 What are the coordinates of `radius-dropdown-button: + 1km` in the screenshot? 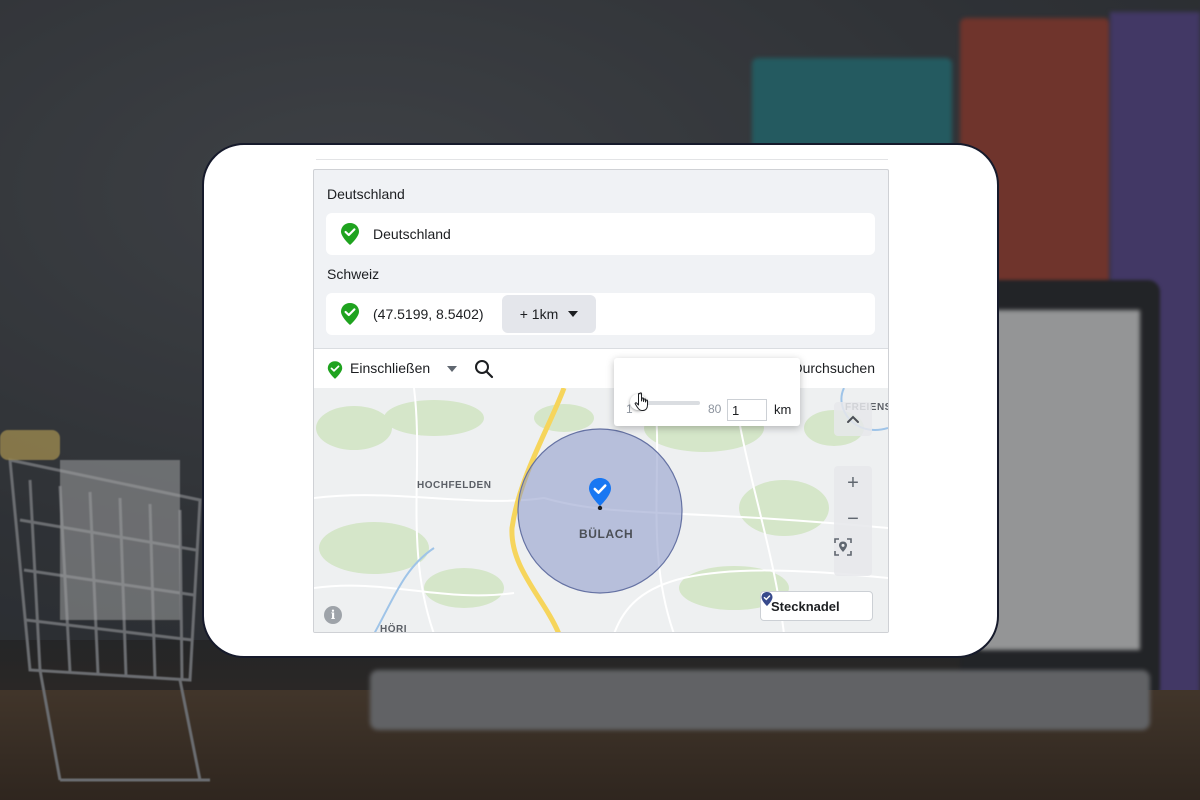 It's located at (549, 314).